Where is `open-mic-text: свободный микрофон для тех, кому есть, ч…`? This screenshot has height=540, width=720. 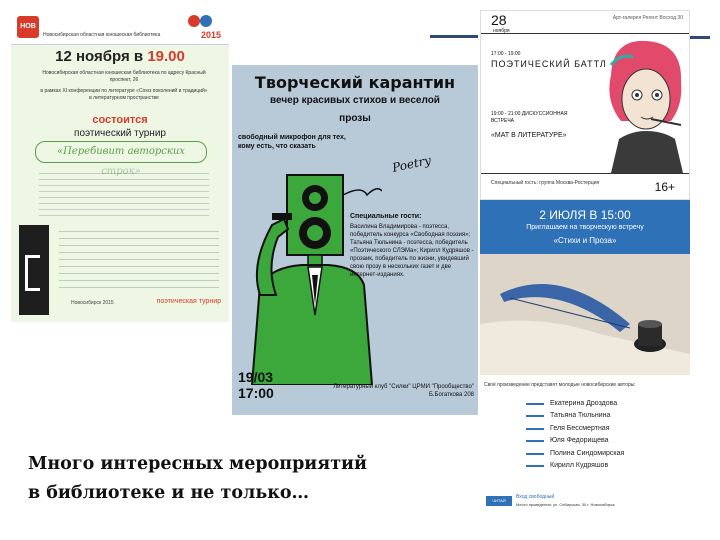
open-mic-text: свободный микрофон для тех, кому есть, ч… is located at coordinates (292, 142).